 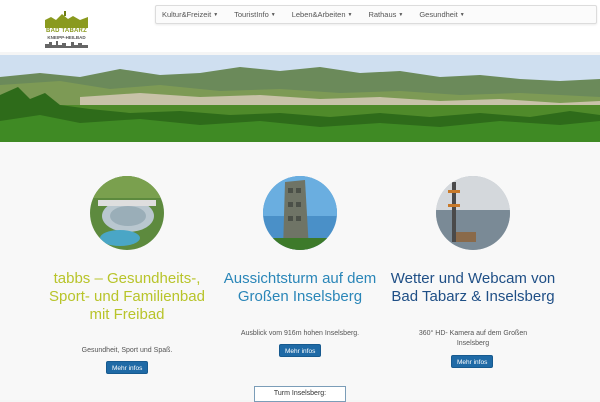 What do you see at coordinates (300, 287) in the screenshot?
I see `feature-title-aussichtsturm: Aussichtsturm auf dem Großen Inselsberg` at bounding box center [300, 287].